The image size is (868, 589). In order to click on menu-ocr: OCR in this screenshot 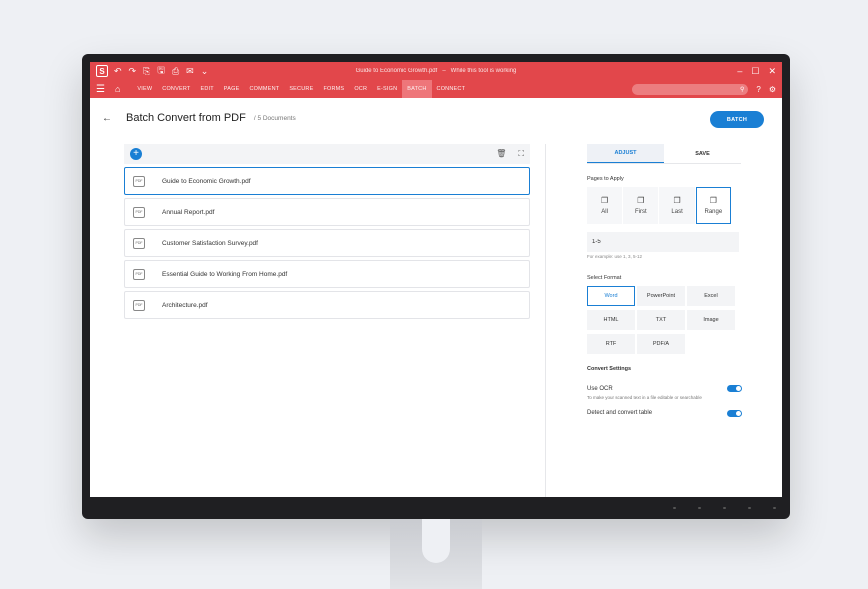, I will do `click(360, 89)`.